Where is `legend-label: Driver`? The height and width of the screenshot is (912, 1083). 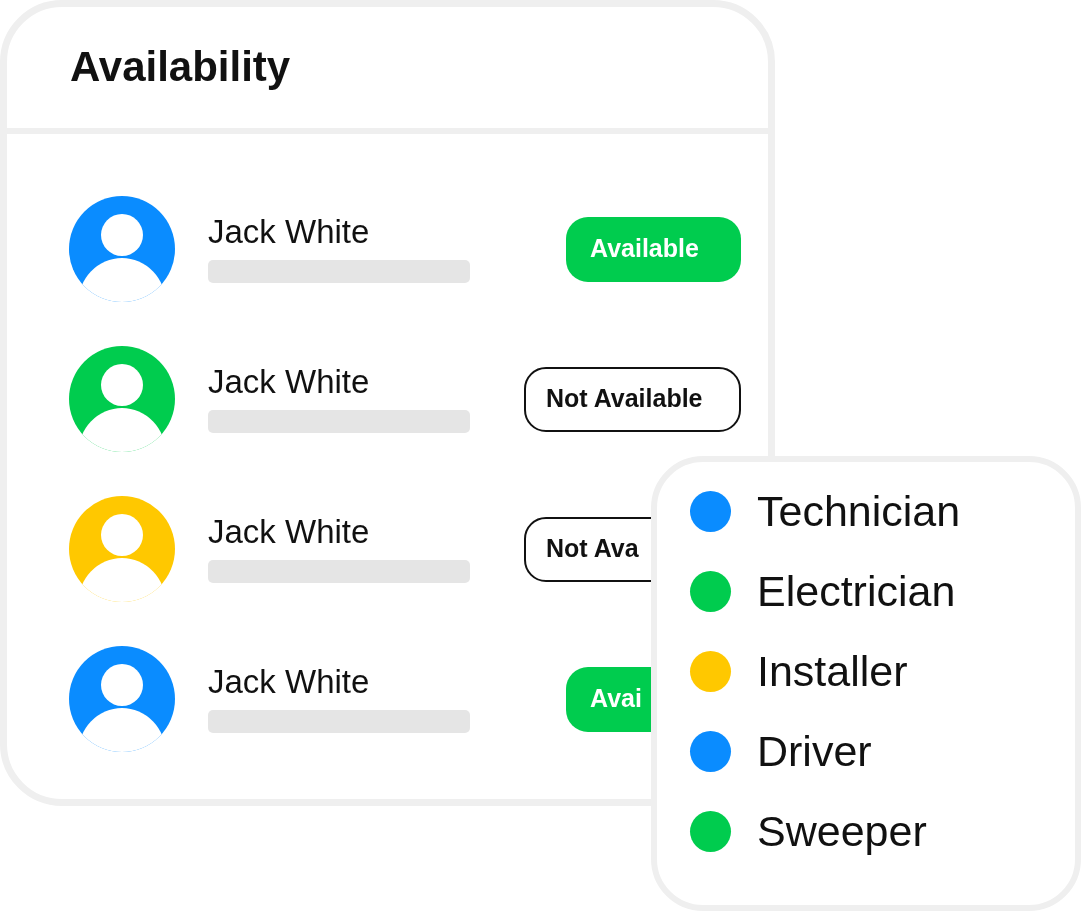 legend-label: Driver is located at coordinates (814, 751).